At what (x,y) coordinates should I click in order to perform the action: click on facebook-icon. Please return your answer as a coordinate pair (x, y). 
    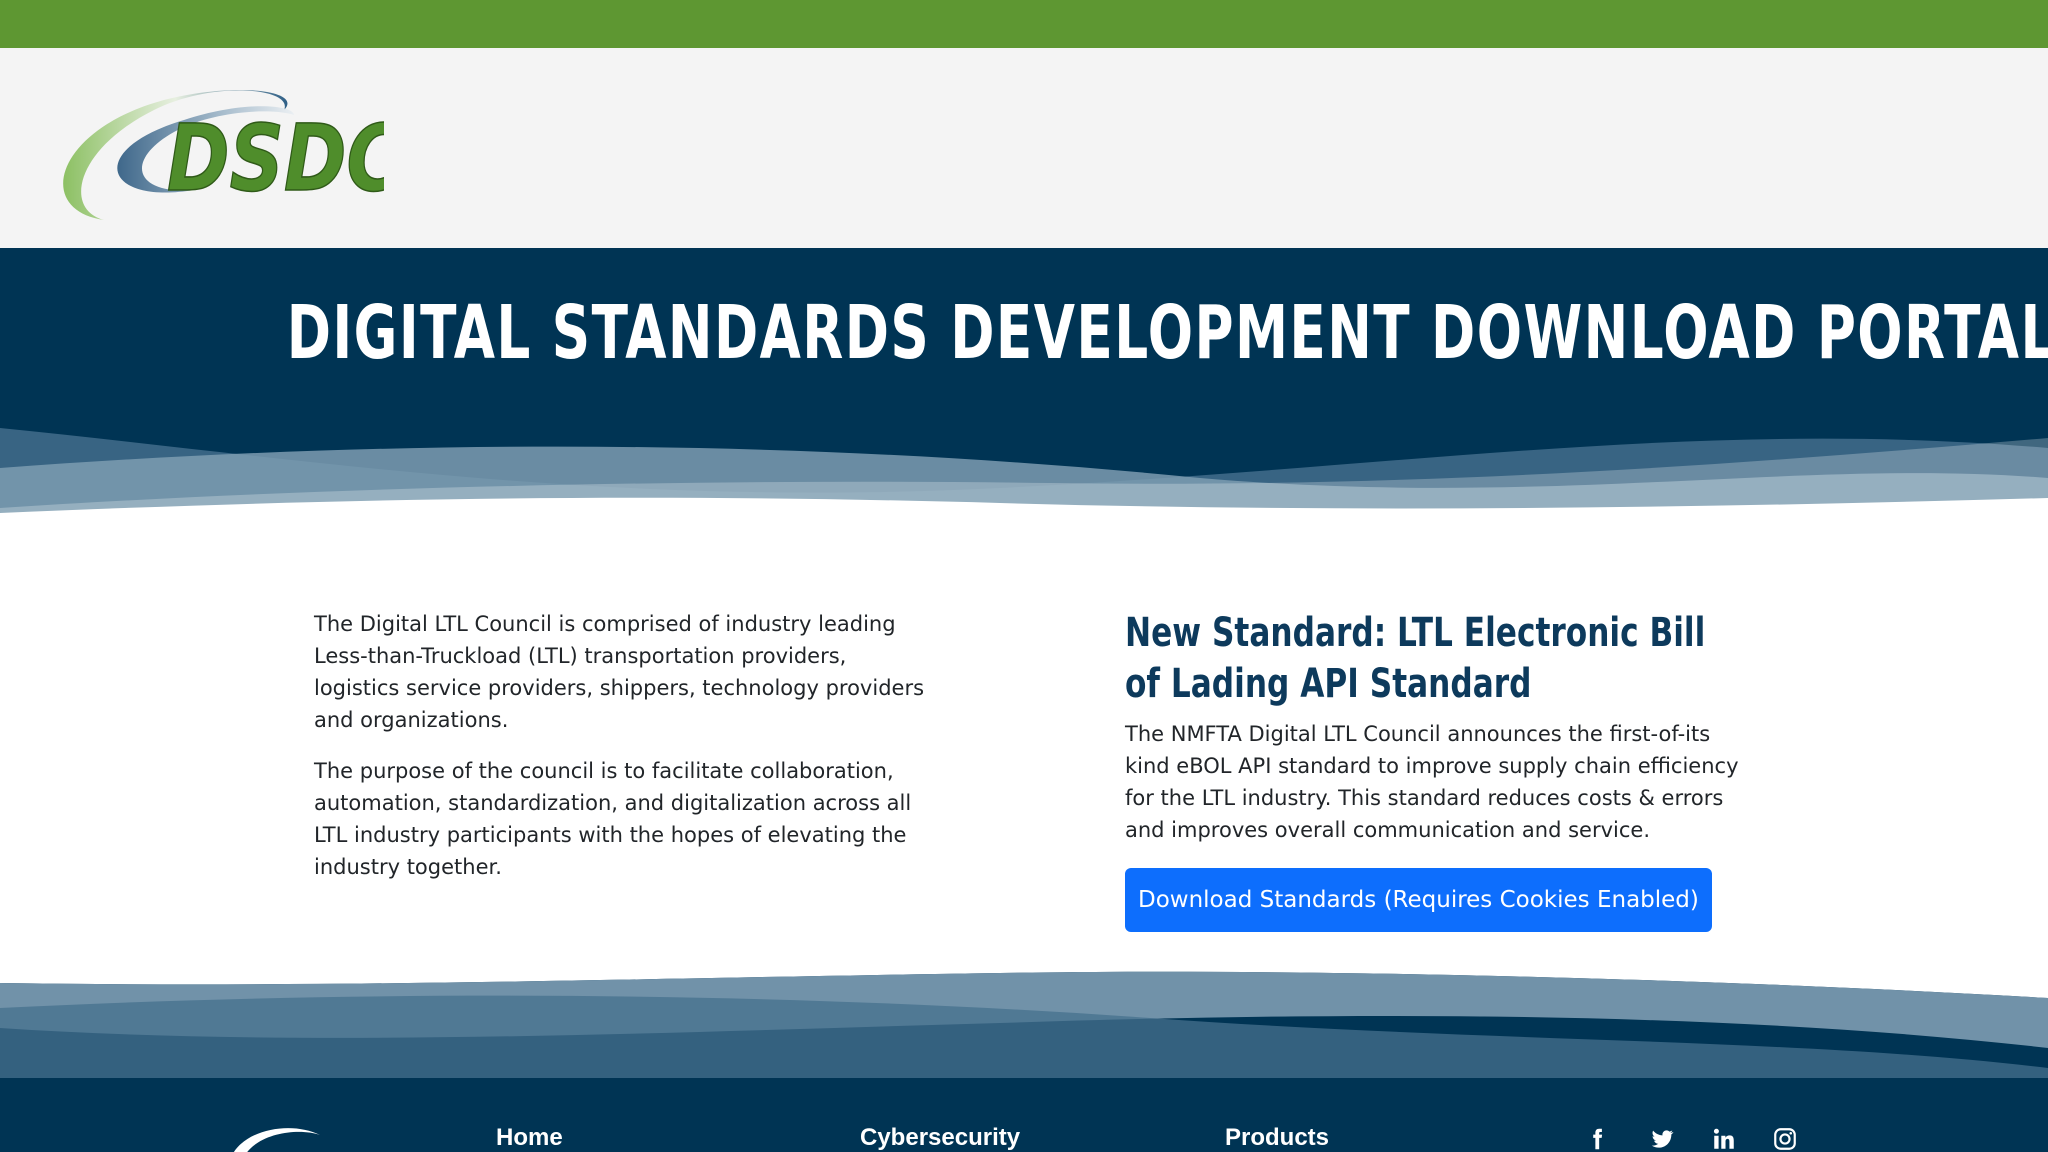
    Looking at the image, I should click on (1597, 1138).